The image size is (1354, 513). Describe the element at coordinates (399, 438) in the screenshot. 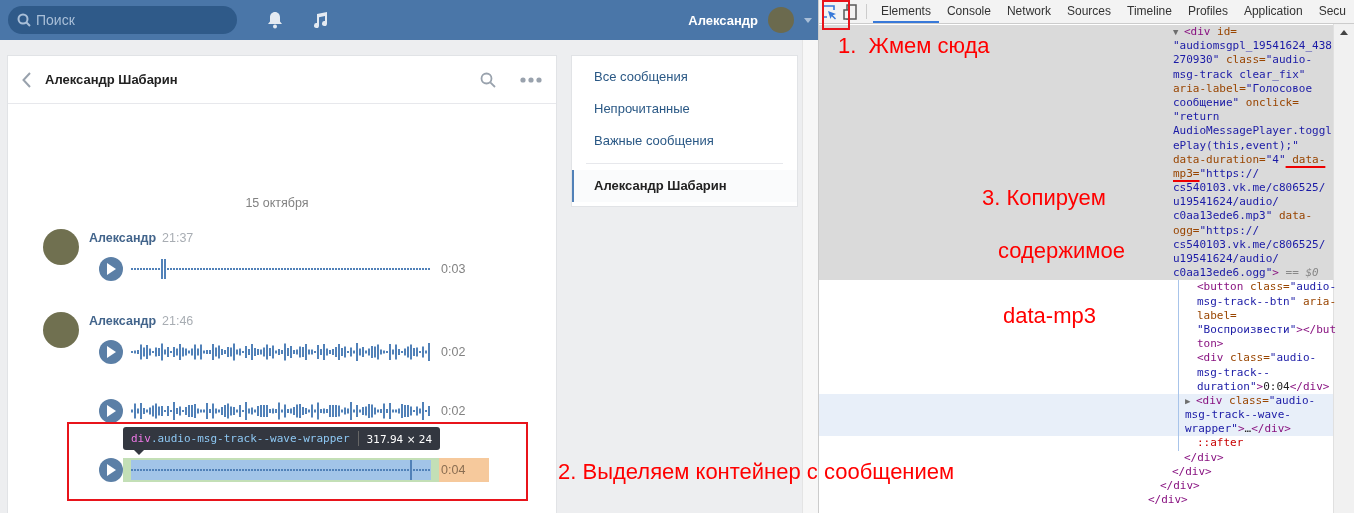

I see `element-size: 317.94 × 24` at that location.